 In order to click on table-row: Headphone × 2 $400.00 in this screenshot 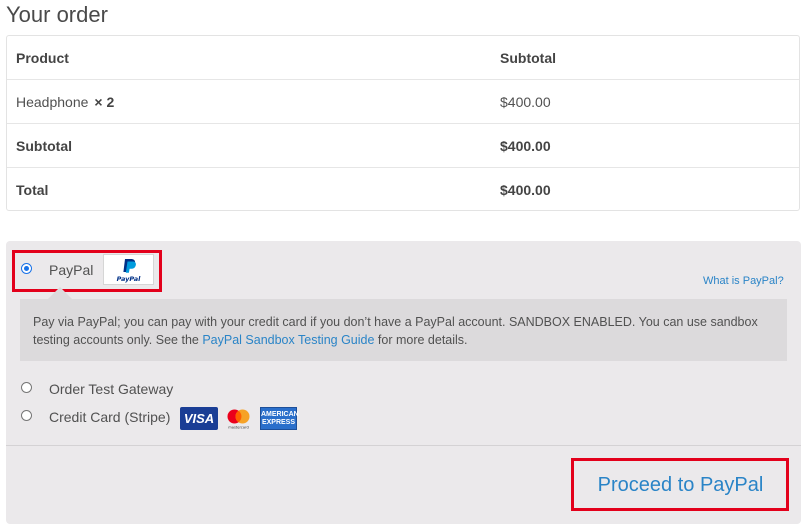, I will do `click(403, 102)`.